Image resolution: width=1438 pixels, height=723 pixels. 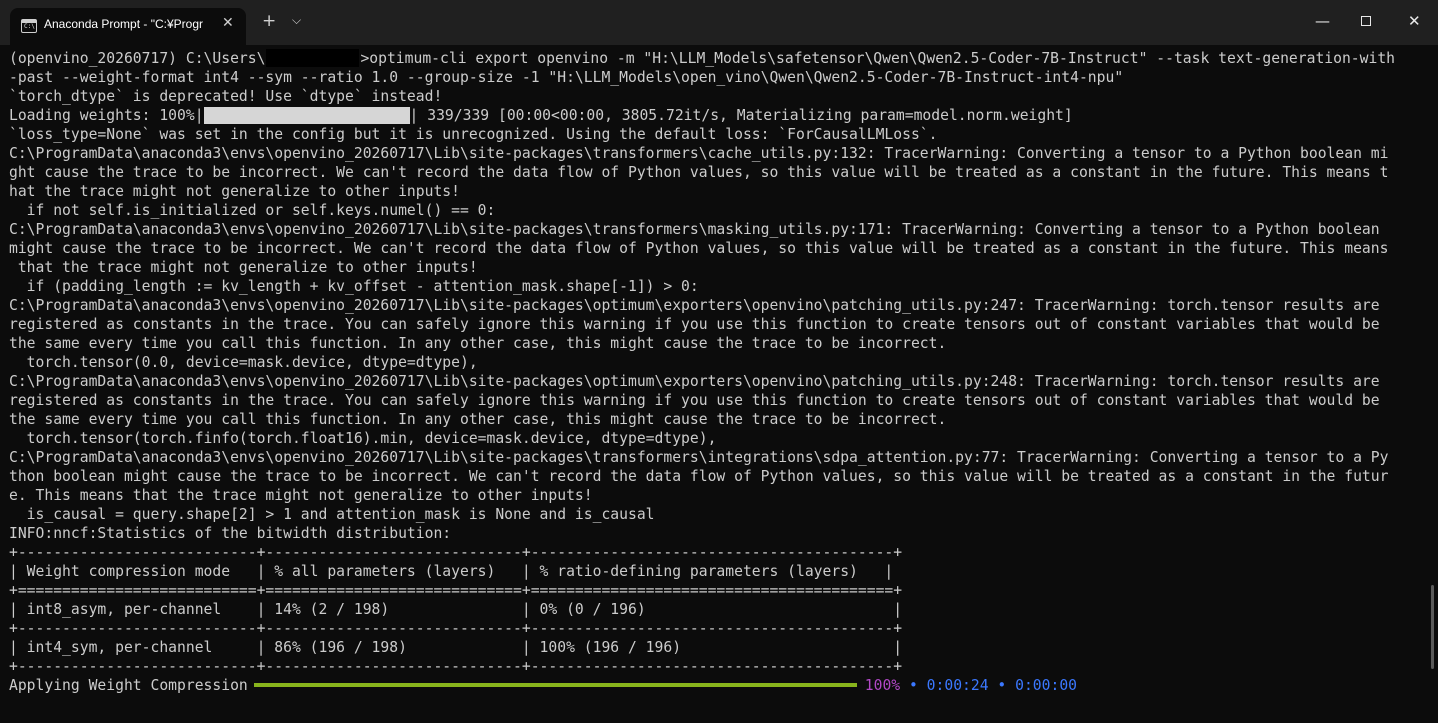 What do you see at coordinates (29, 26) in the screenshot?
I see `terminal-icon: C:\` at bounding box center [29, 26].